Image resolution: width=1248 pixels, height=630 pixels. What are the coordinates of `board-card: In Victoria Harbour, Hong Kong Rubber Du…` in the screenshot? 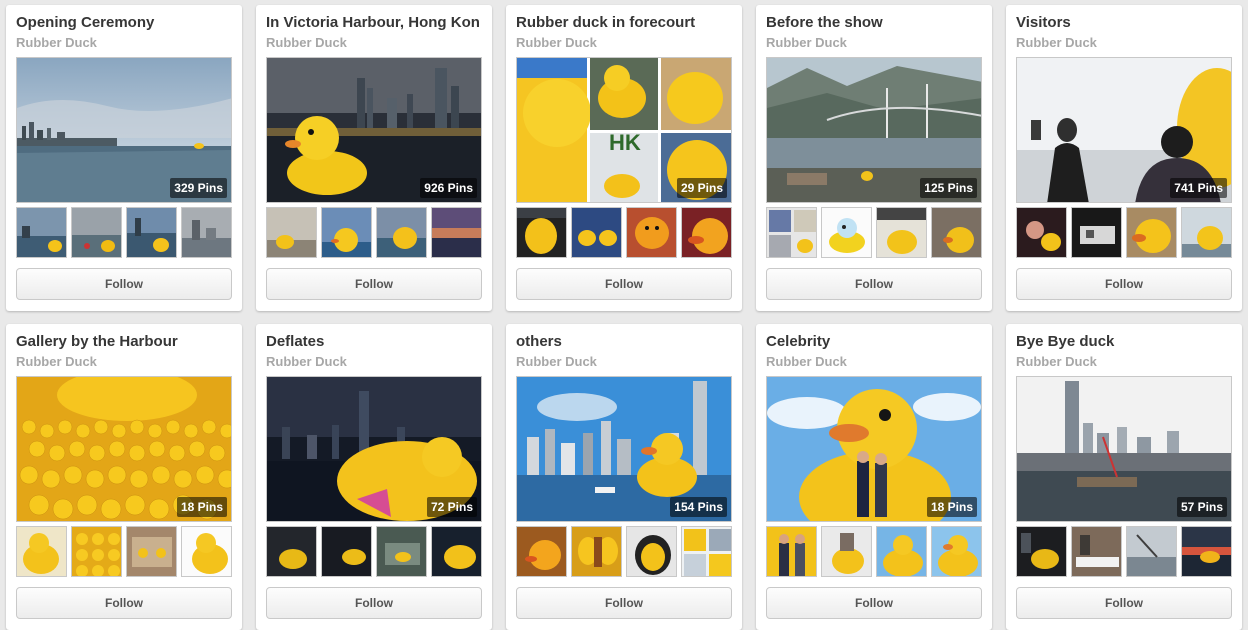 It's located at (374, 158).